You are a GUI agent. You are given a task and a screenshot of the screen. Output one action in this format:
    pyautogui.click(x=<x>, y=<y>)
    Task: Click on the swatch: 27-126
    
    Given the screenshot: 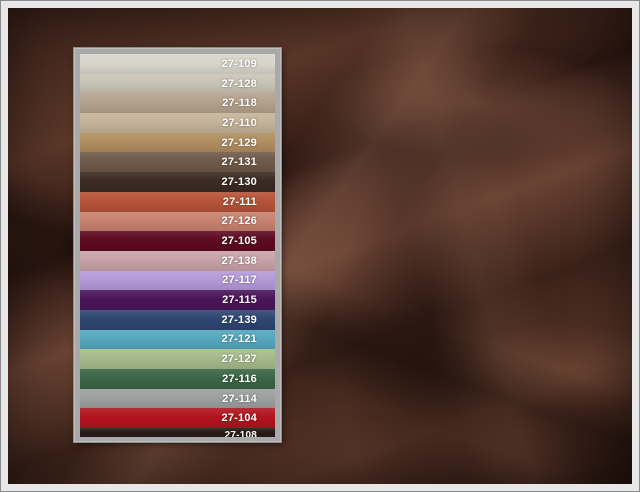 What is the action you would take?
    pyautogui.click(x=177, y=221)
    